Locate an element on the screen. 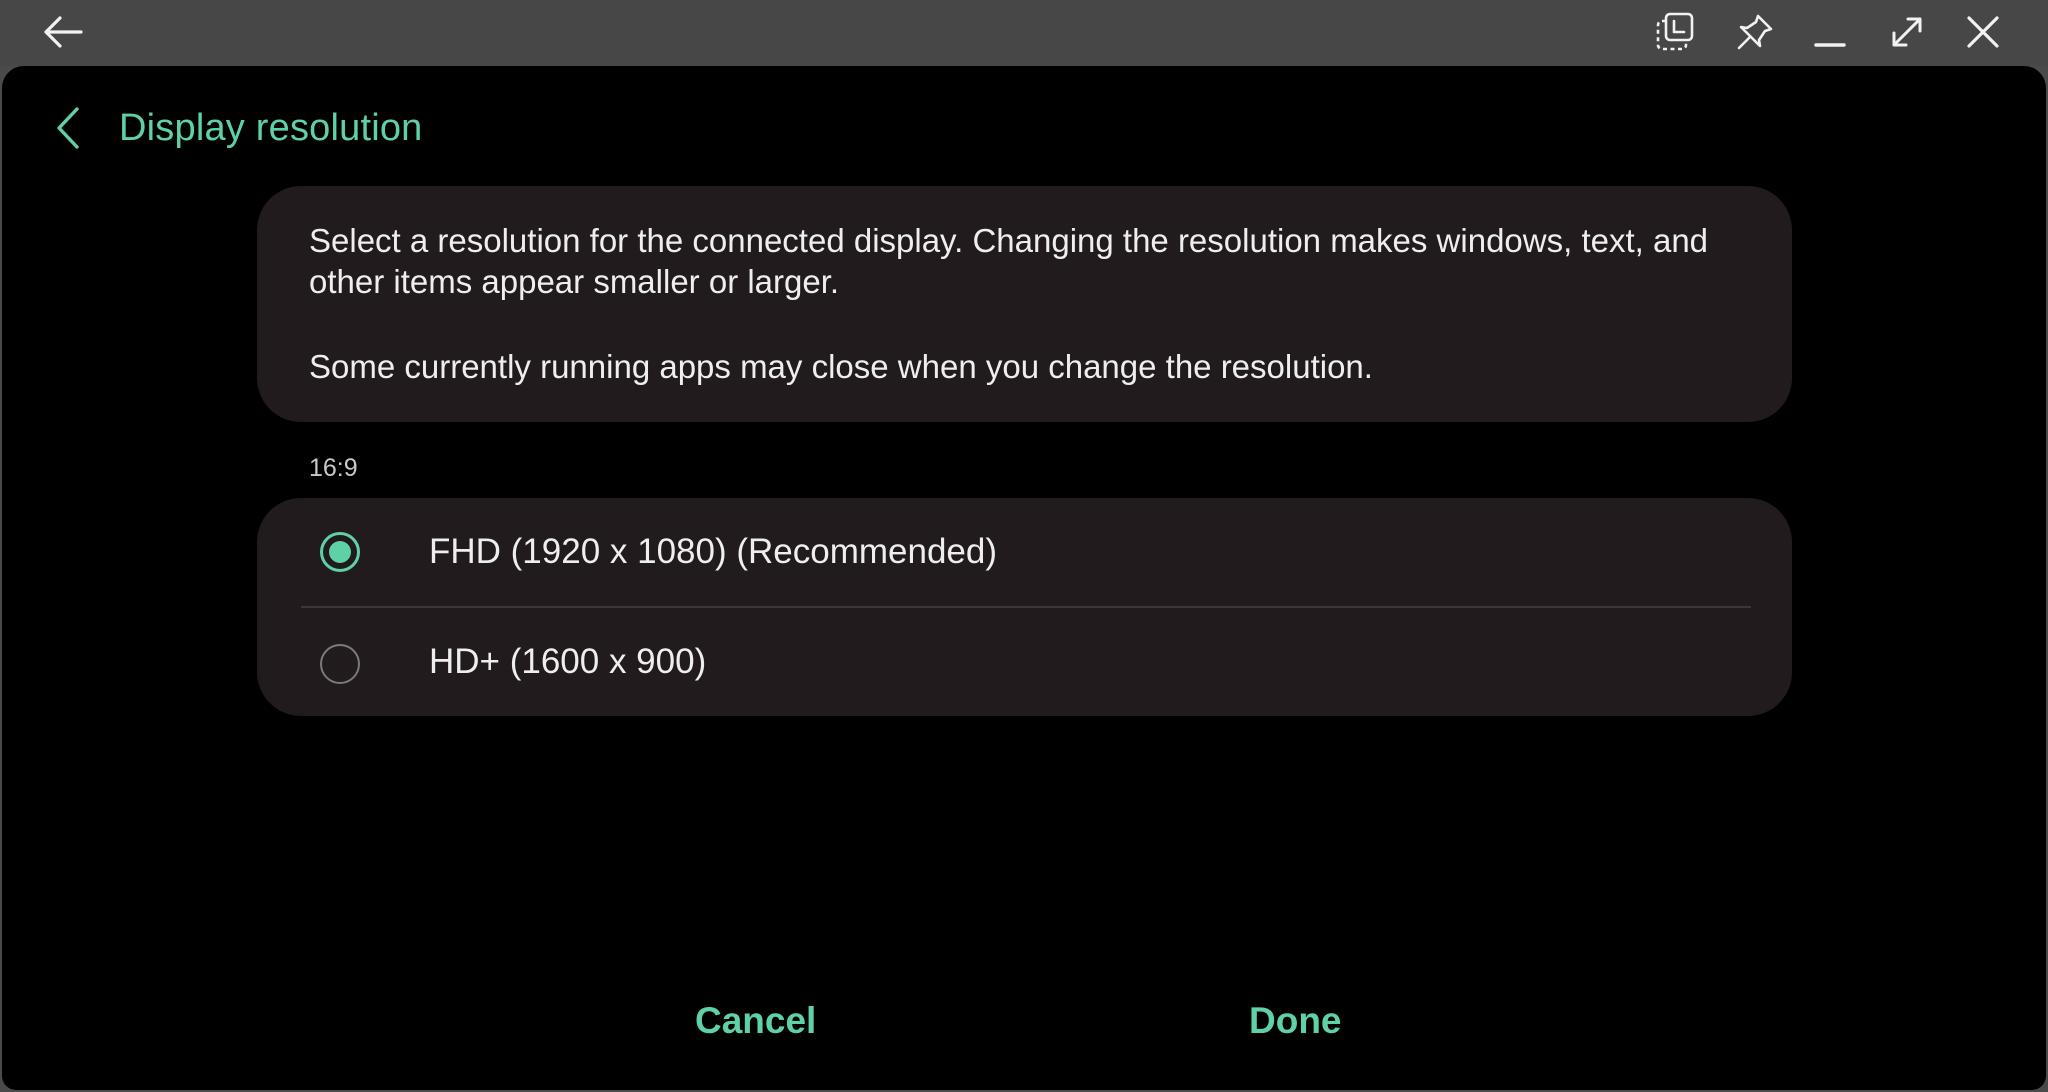 The image size is (2048, 1092). close-icon is located at coordinates (1983, 32).